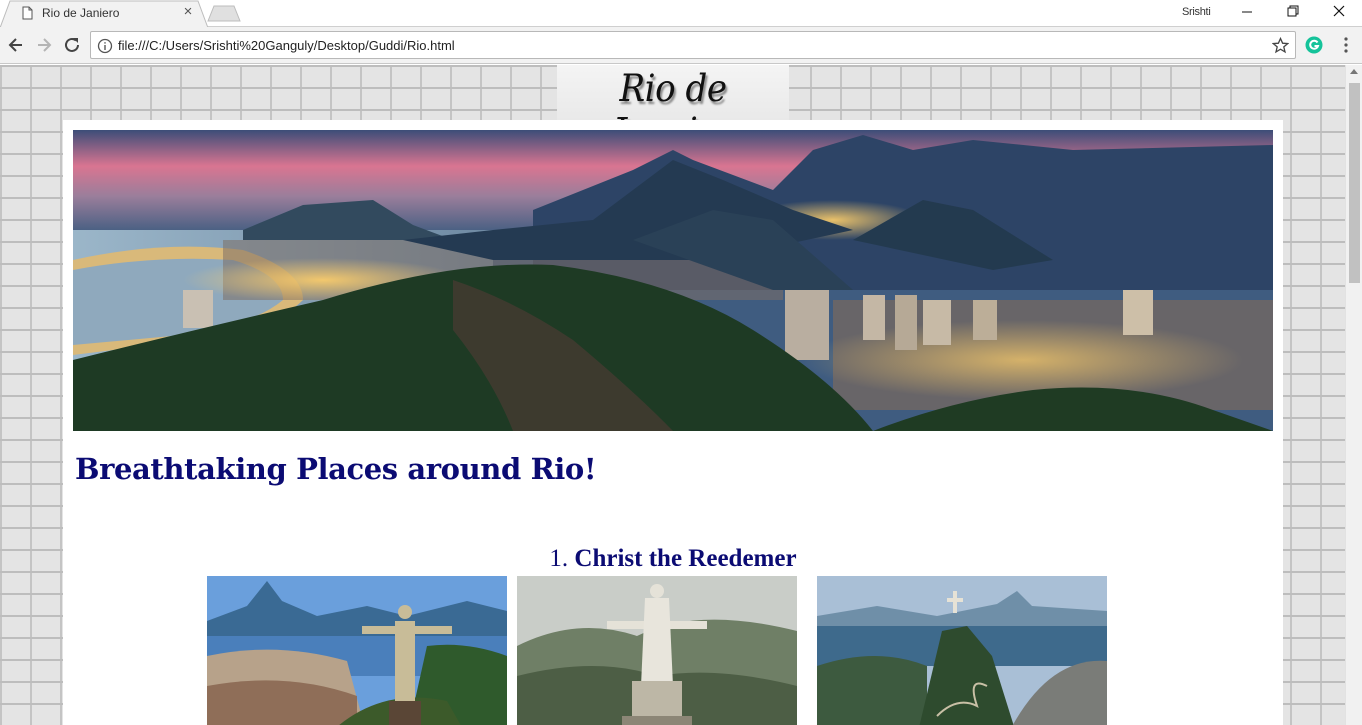  What do you see at coordinates (1314, 45) in the screenshot?
I see `grammarly-icon` at bounding box center [1314, 45].